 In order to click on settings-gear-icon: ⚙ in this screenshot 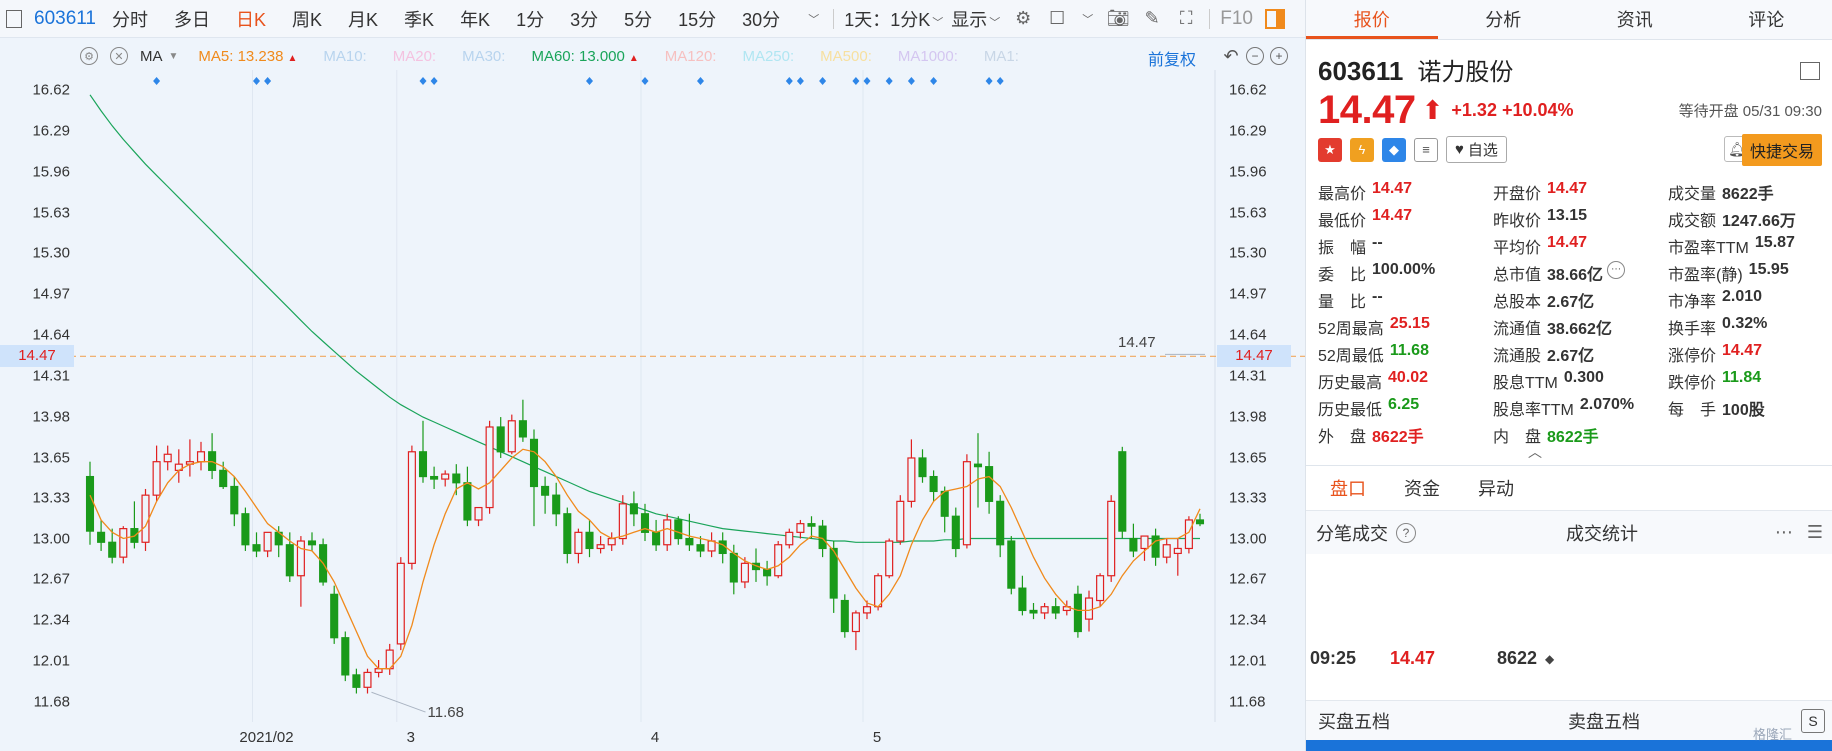, I will do `click(1023, 19)`.